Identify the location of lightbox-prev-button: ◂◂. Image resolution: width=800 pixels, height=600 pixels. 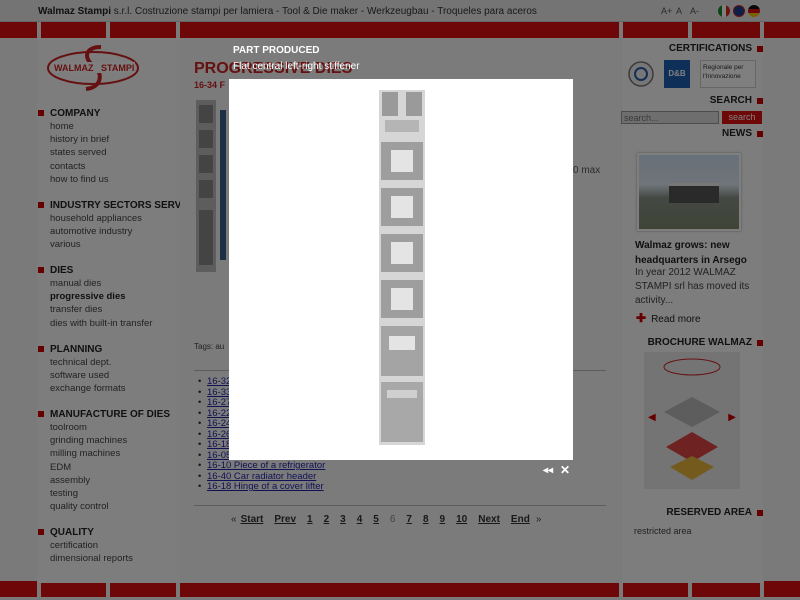
(548, 470).